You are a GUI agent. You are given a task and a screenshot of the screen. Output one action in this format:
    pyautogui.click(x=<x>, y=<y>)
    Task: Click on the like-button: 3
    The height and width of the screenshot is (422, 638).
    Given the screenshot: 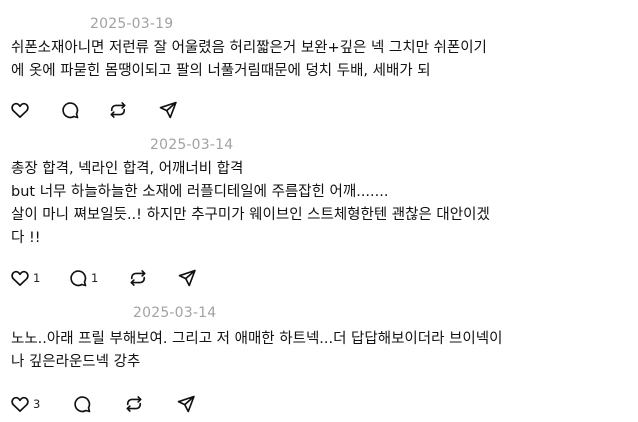 What is the action you would take?
    pyautogui.click(x=25, y=404)
    